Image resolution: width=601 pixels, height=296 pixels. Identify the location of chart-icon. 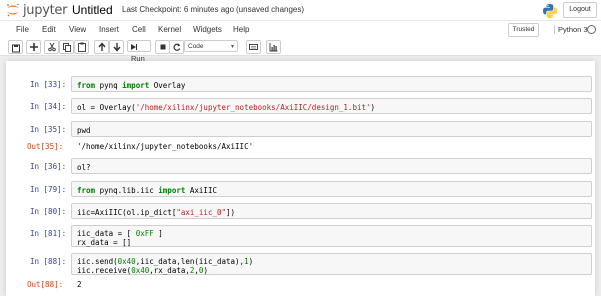
(273, 47).